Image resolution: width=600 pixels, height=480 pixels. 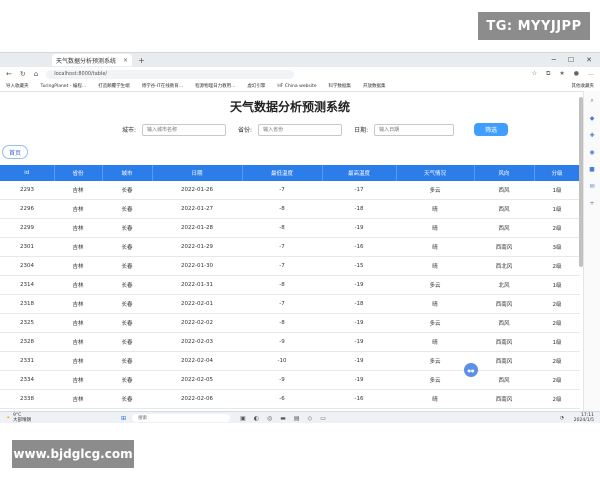 I want to click on weather-widget: ☀ 9°C 大部晴朗, so click(x=15, y=418).